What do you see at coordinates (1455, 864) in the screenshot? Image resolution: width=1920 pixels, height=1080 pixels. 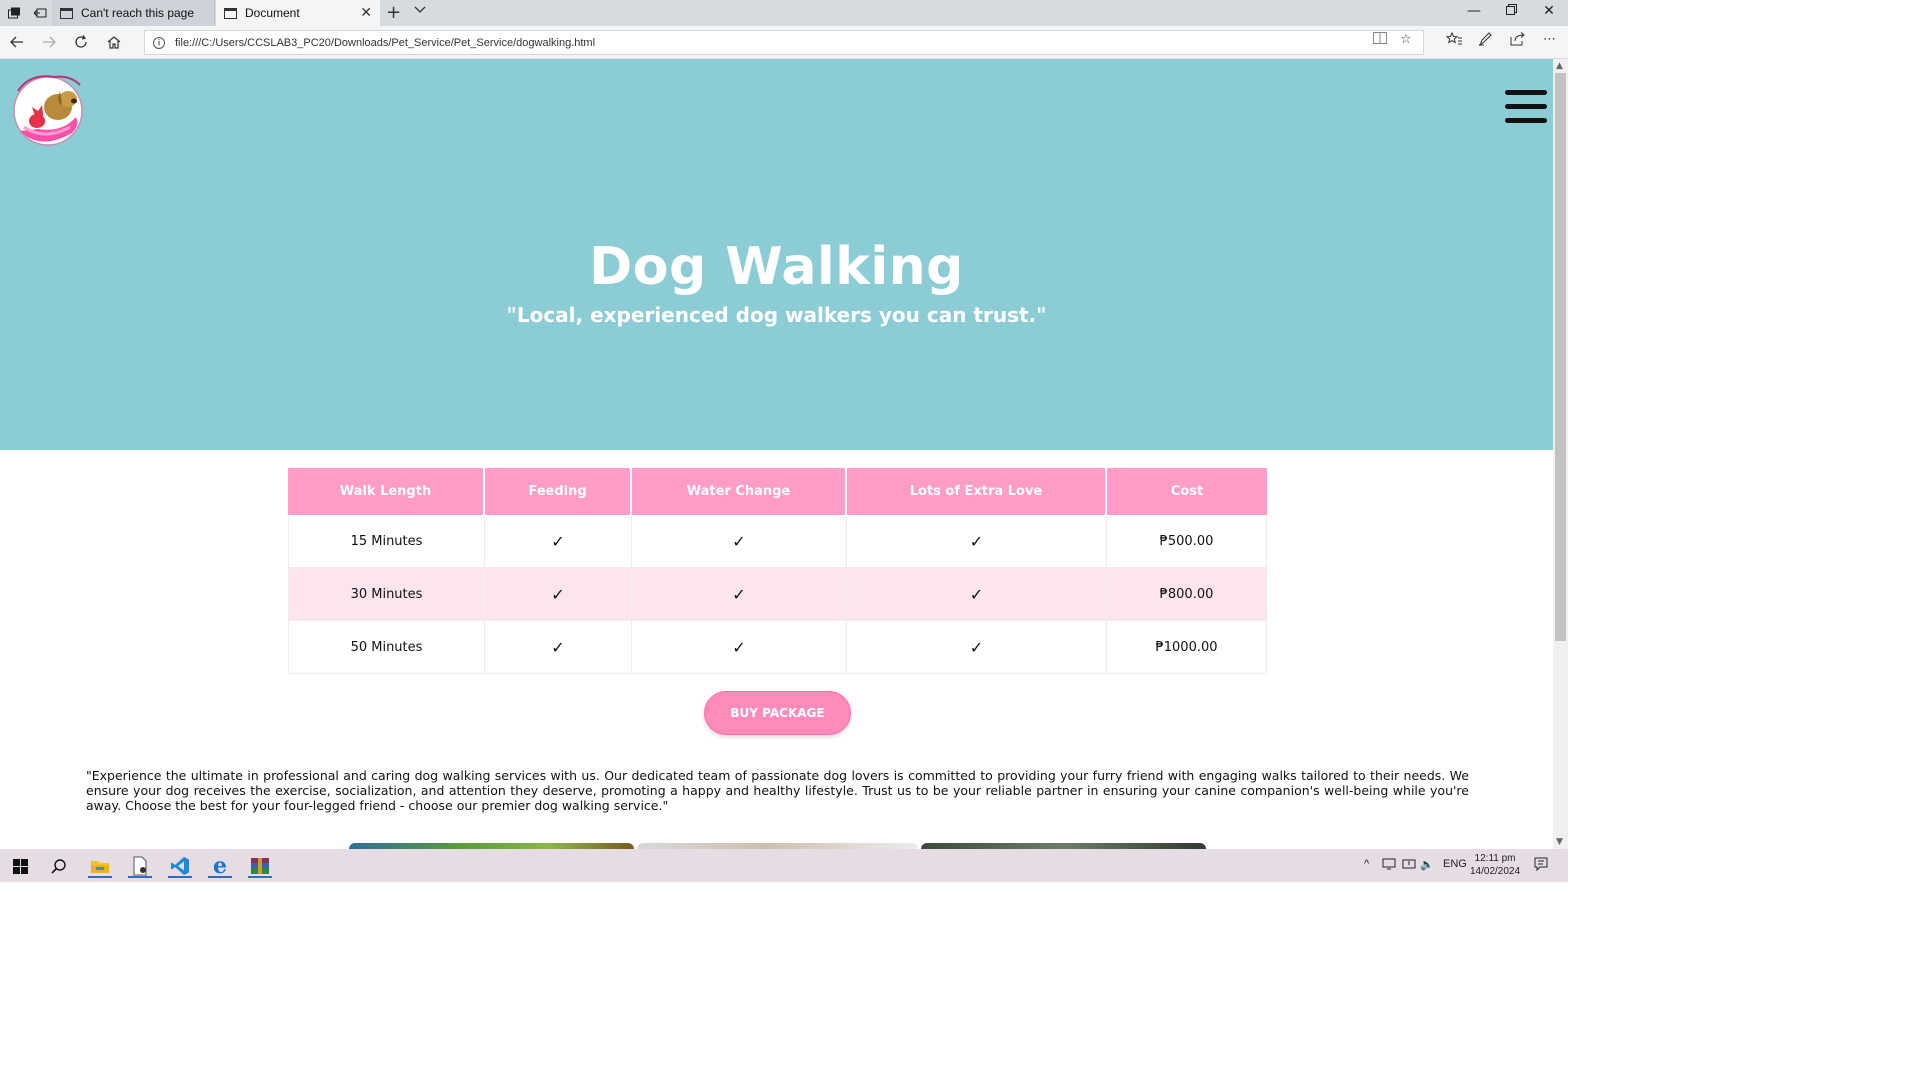 I see `language-indicator: ENG` at bounding box center [1455, 864].